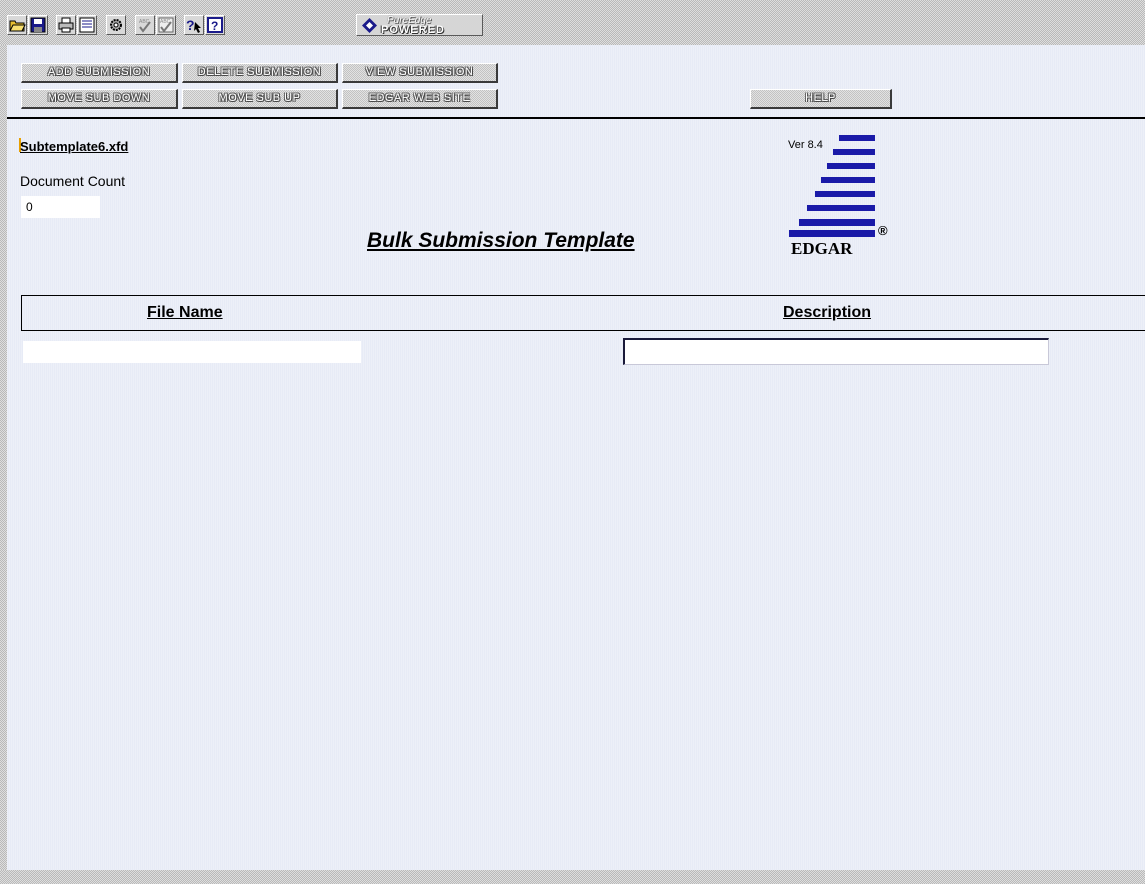  Describe the element at coordinates (74, 146) in the screenshot. I see `filename-link: Subtemplate6.xfd` at that location.